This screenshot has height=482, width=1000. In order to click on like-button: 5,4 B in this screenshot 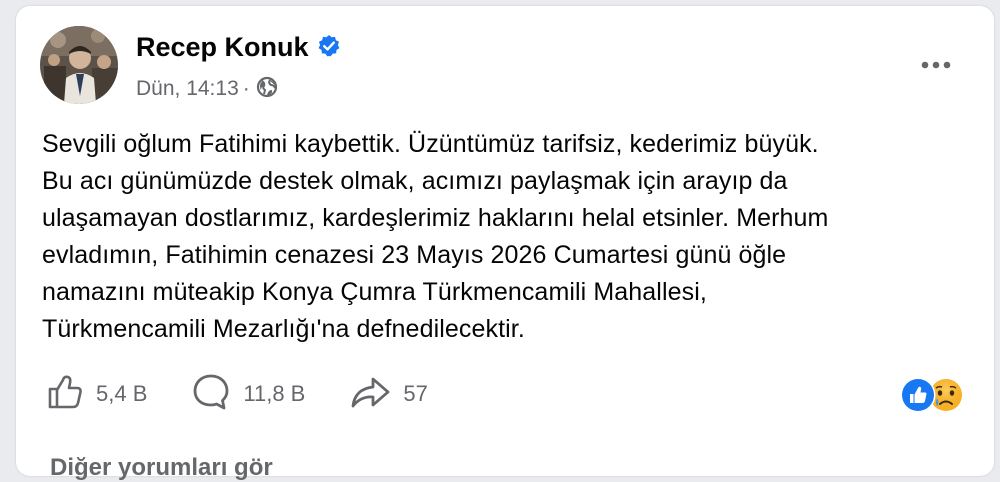, I will do `click(96, 394)`.